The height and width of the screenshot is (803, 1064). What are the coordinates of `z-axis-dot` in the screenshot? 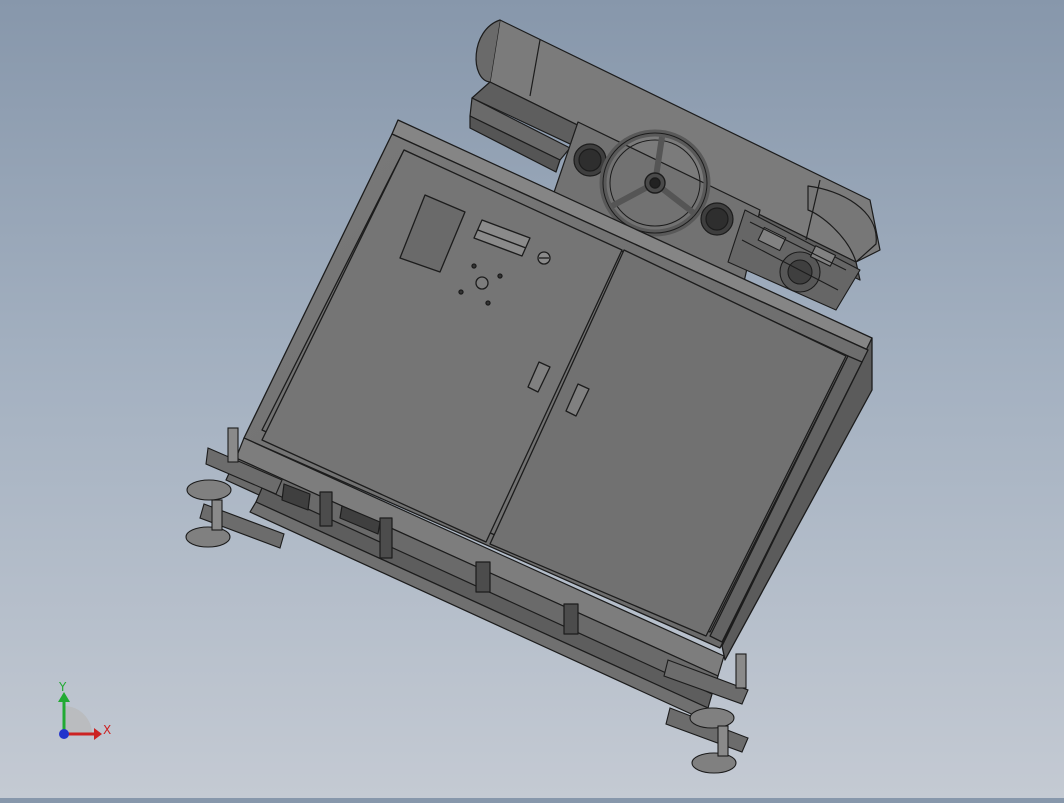 It's located at (64, 734).